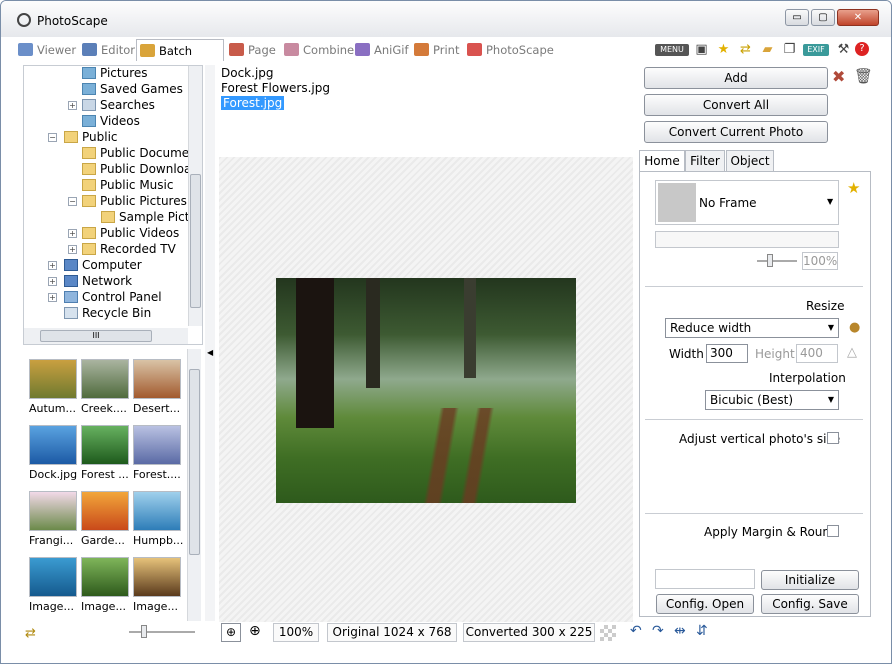 The image size is (892, 664). Describe the element at coordinates (838, 76) in the screenshot. I see `remove-icon: ✖` at that location.